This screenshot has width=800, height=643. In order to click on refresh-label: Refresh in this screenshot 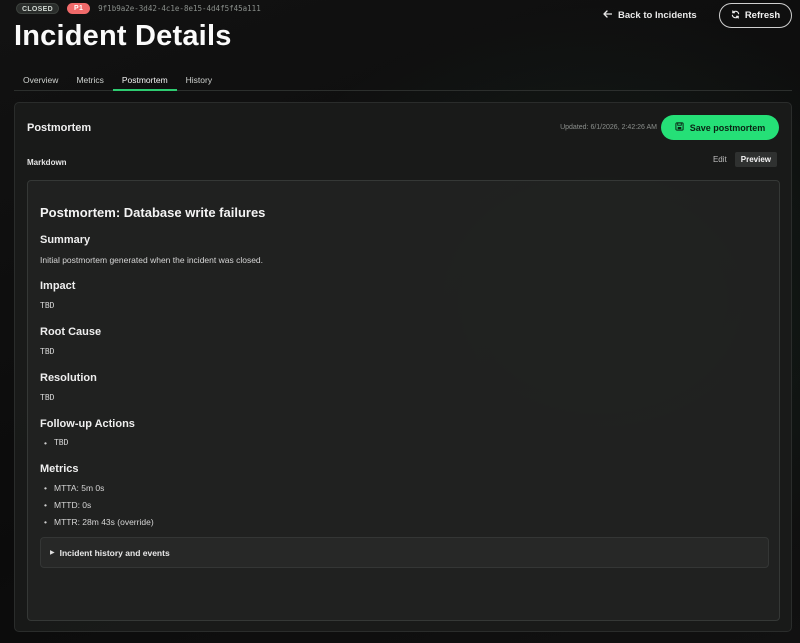, I will do `click(762, 15)`.